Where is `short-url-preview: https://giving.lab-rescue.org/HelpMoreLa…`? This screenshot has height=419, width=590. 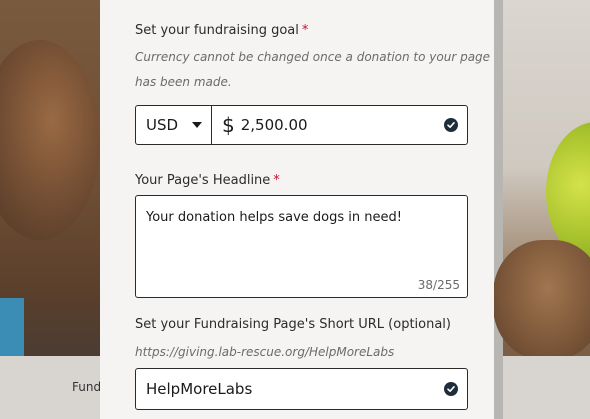
short-url-preview: https://giving.lab-rescue.org/HelpMoreLa… is located at coordinates (265, 352).